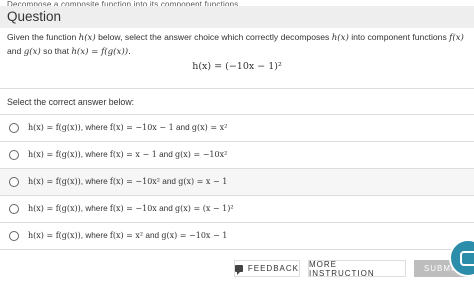 This screenshot has height=291, width=474. Describe the element at coordinates (237, 66) in the screenshot. I see `function-formula: h(x) = (−10x − 1)²` at that location.